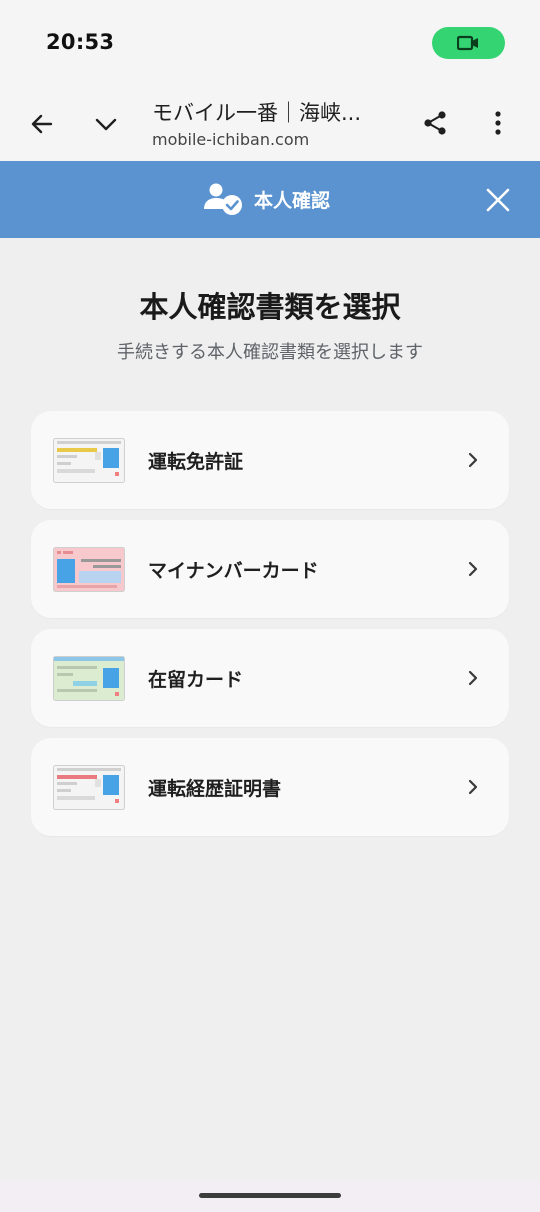 This screenshot has width=540, height=1212. I want to click on kyc-title-group: 本人確認, so click(266, 199).